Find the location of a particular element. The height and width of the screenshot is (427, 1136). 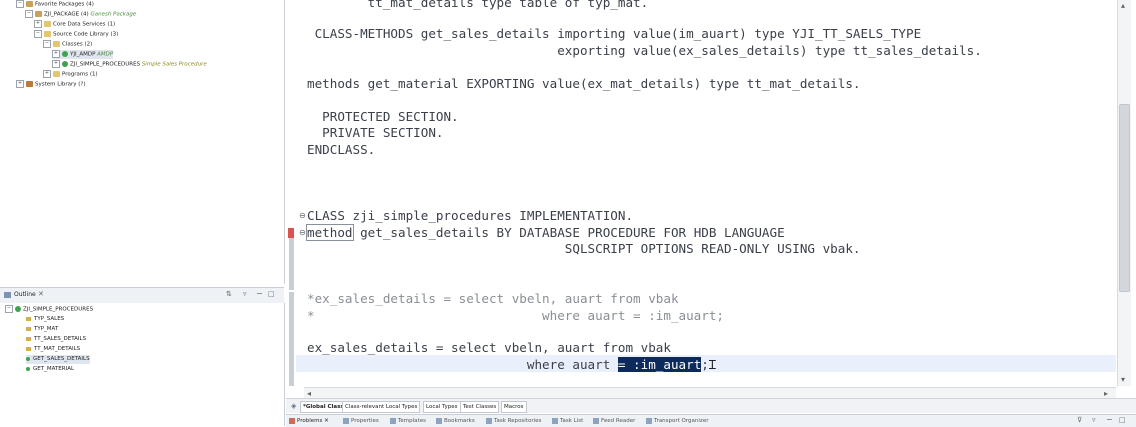

text-selection: = :im_auart is located at coordinates (659, 364).